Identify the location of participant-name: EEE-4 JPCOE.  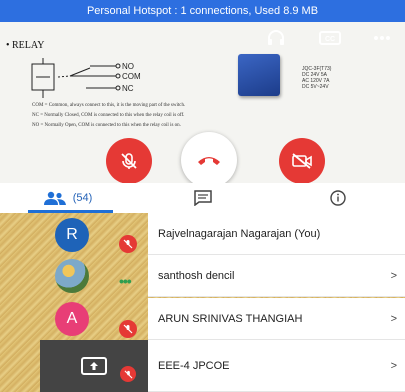
(194, 365).